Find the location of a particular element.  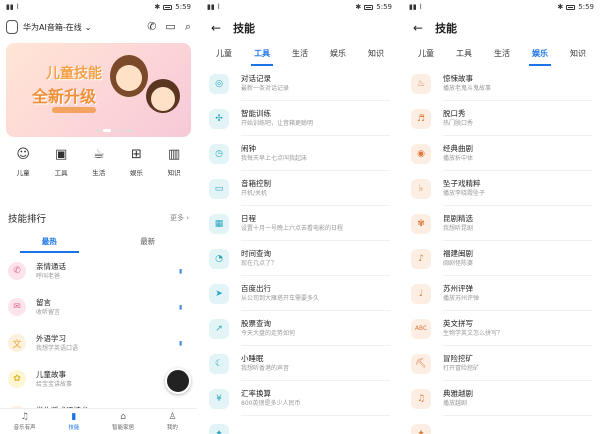

nav-me: ♙ 我的 is located at coordinates (172, 421).